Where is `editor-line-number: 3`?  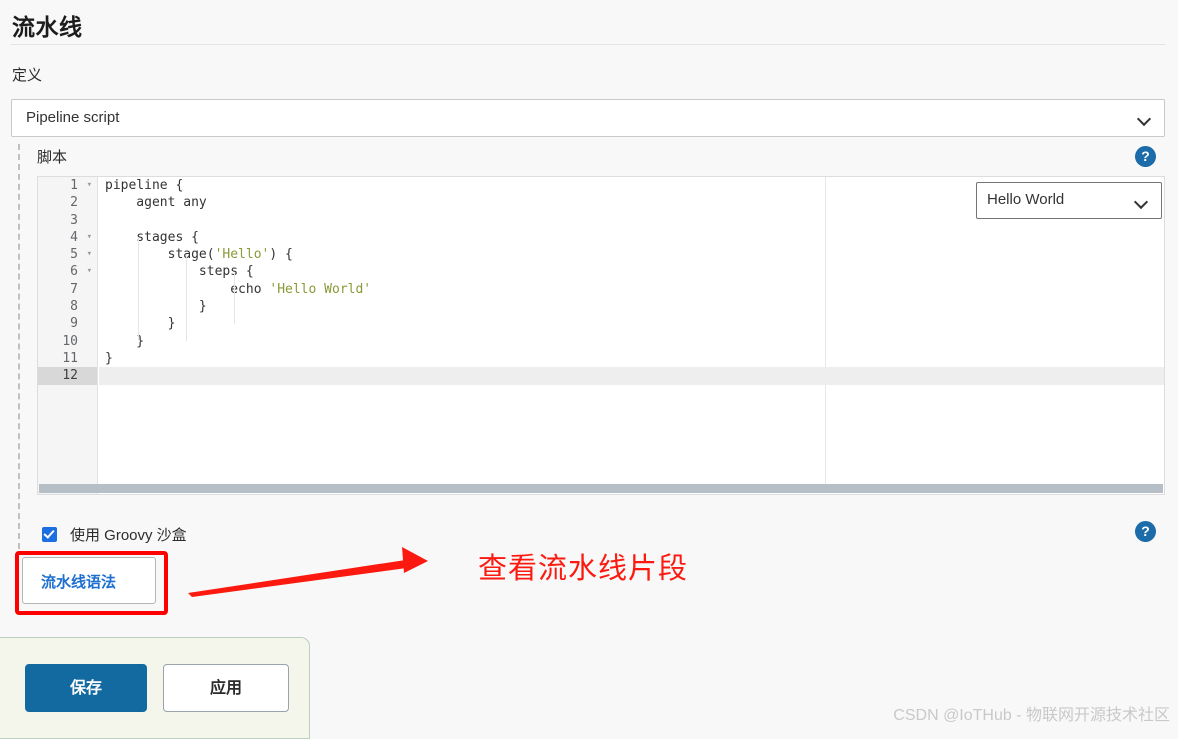 editor-line-number: 3 is located at coordinates (74, 220).